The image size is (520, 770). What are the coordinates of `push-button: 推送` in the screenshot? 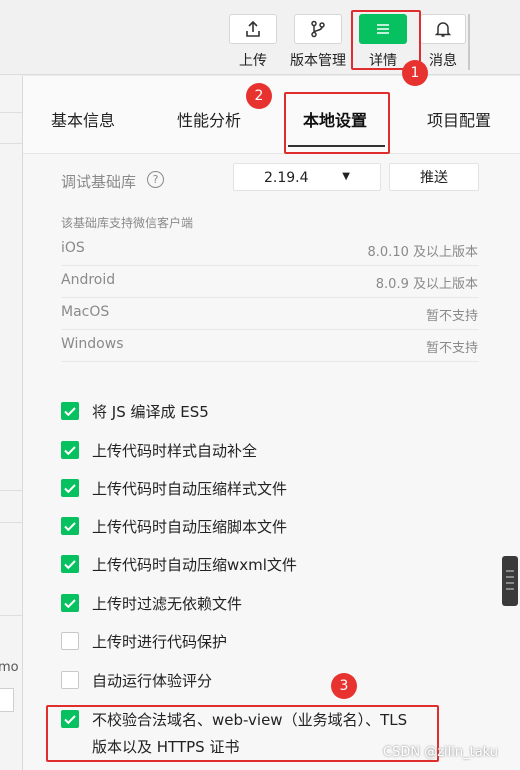 It's located at (434, 177).